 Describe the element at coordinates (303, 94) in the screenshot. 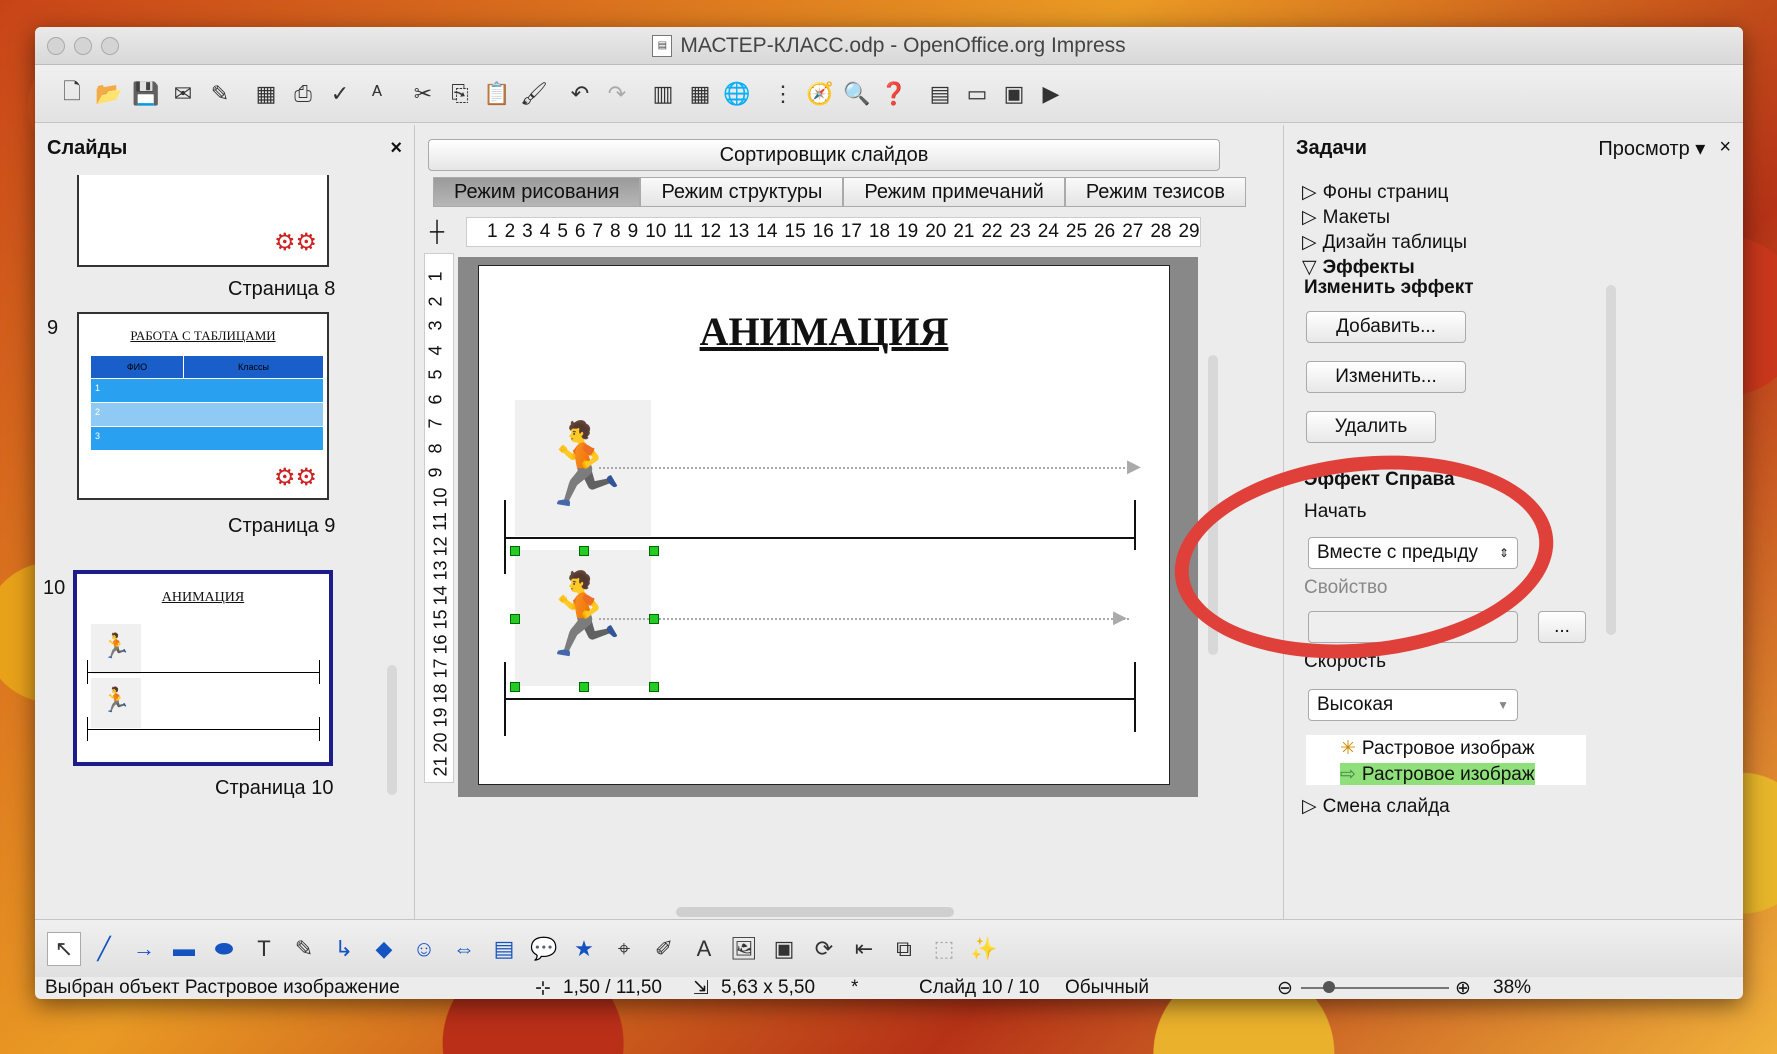

I see `print-icon: ⎙` at that location.